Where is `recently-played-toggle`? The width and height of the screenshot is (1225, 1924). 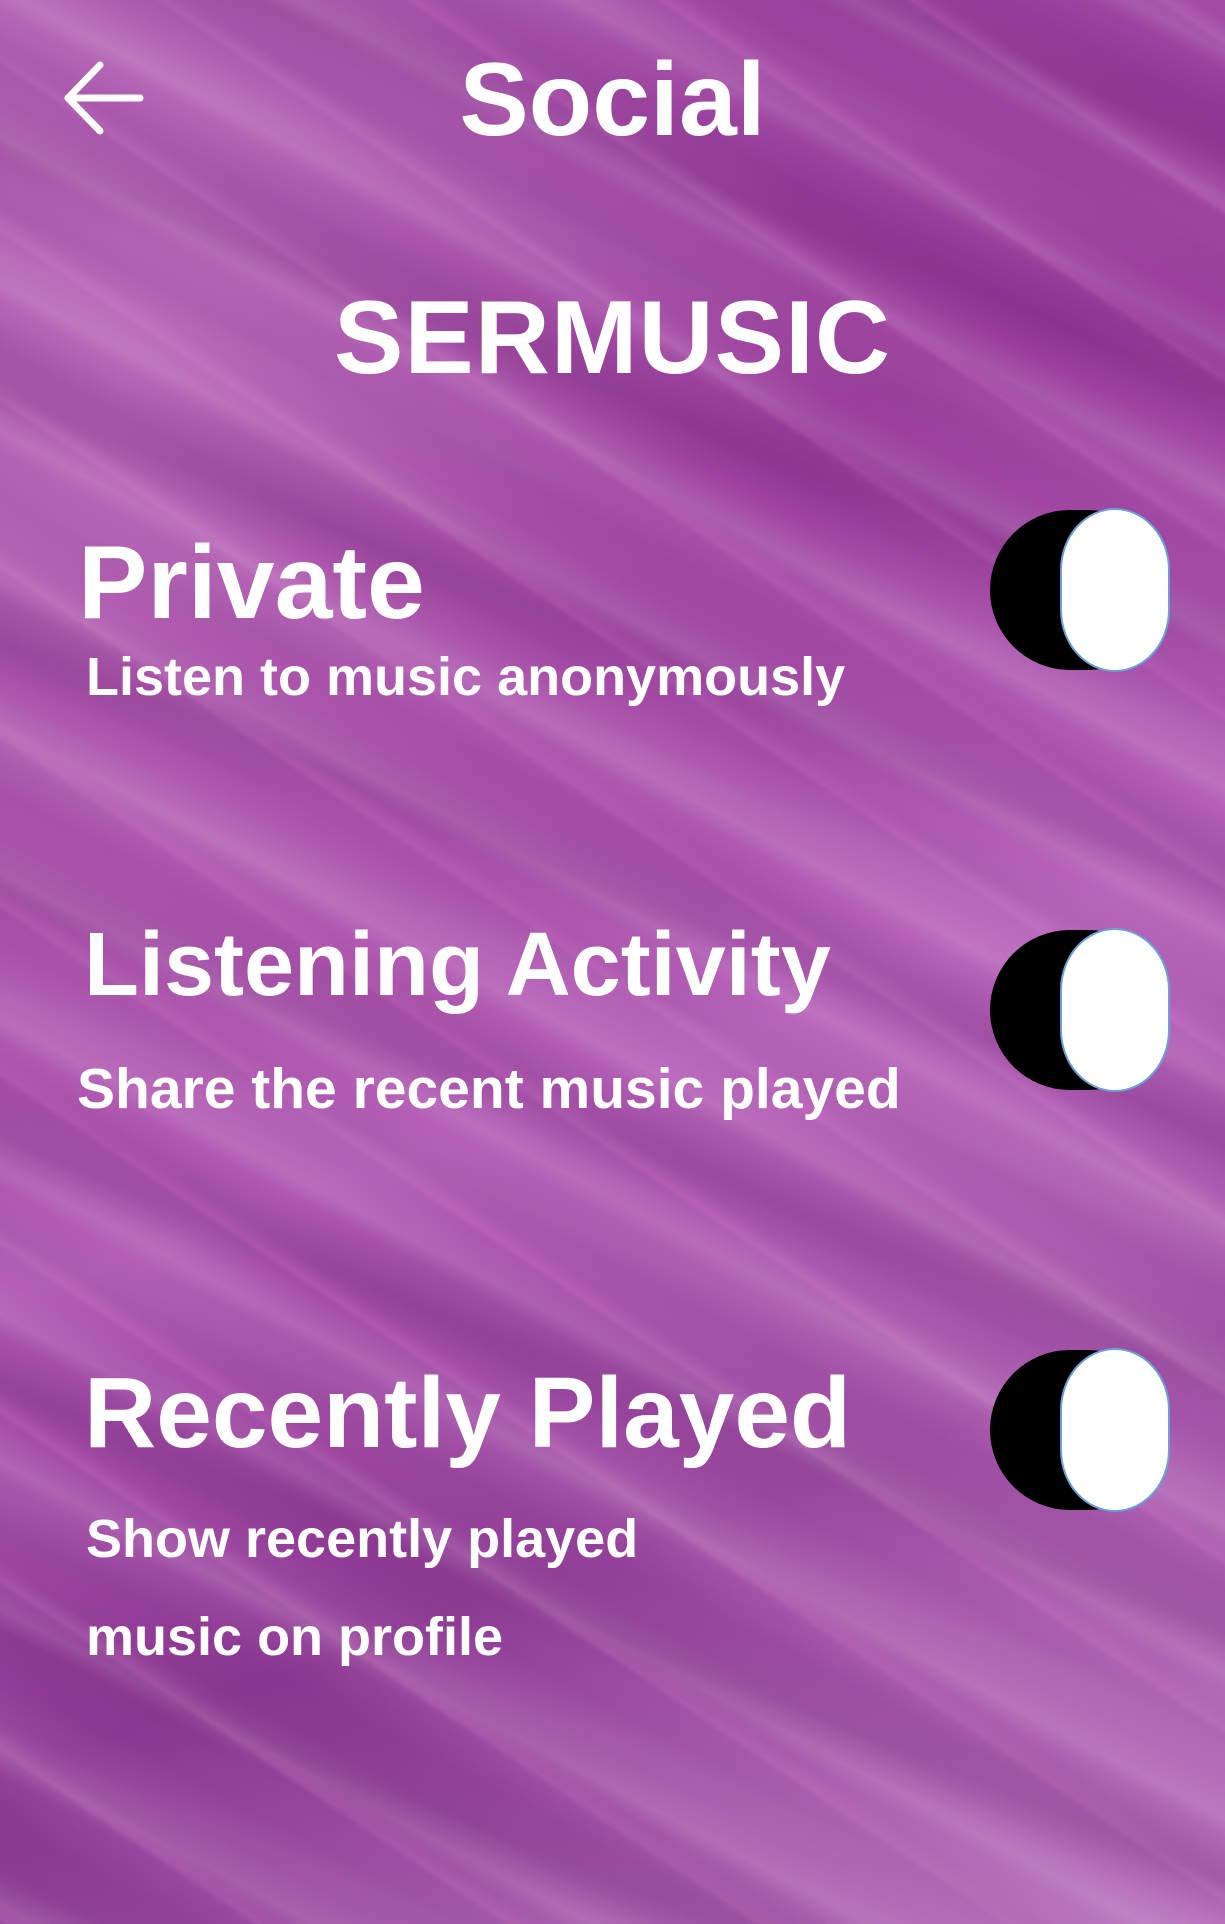 recently-played-toggle is located at coordinates (1079, 1430).